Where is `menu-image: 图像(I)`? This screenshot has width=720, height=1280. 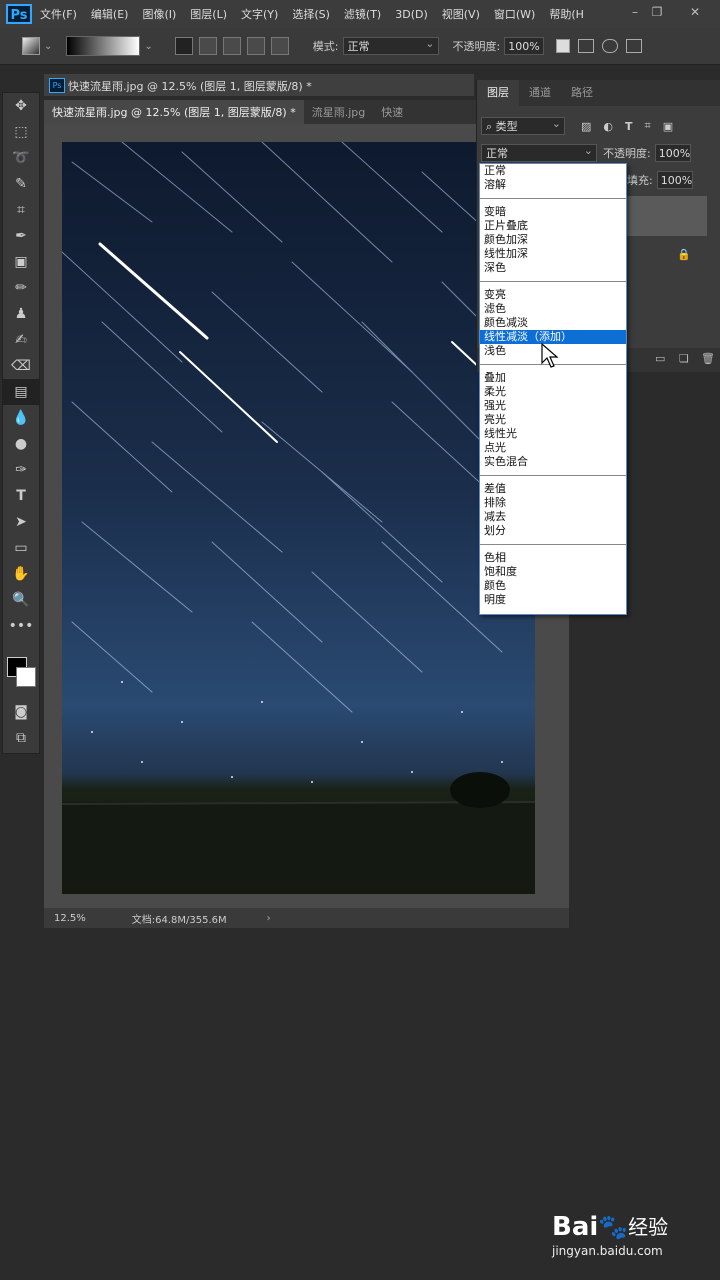 menu-image: 图像(I) is located at coordinates (159, 14).